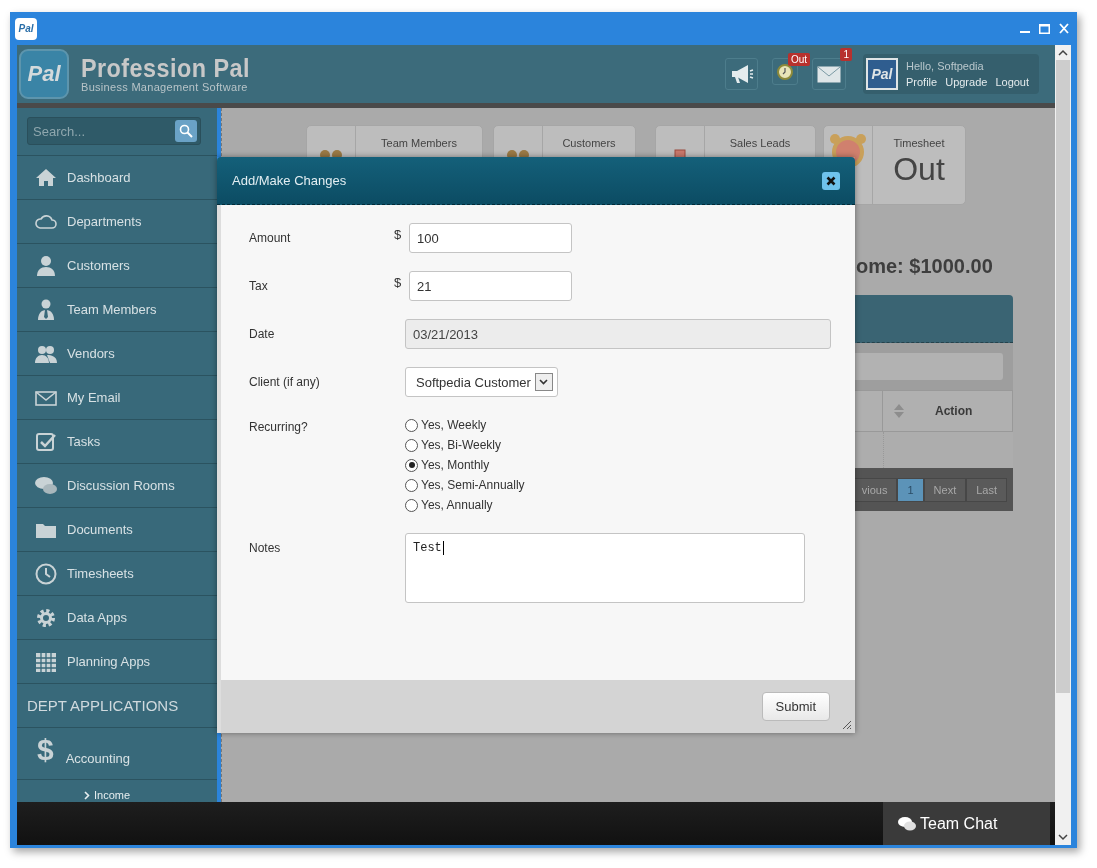 Image resolution: width=1097 pixels, height=868 pixels. I want to click on envelope-icon, so click(829, 74).